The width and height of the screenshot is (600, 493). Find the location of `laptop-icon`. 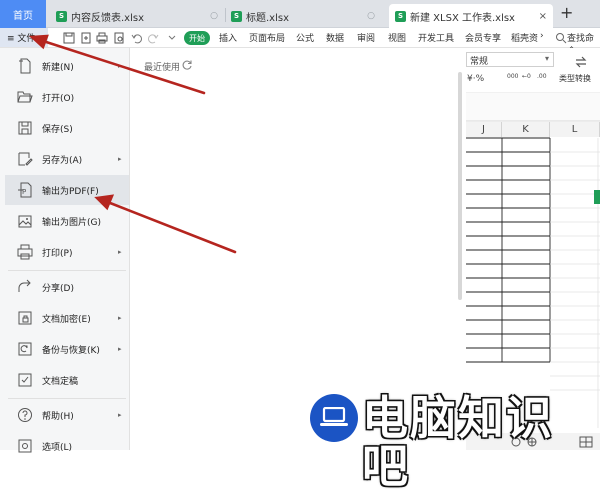

laptop-icon is located at coordinates (334, 416).